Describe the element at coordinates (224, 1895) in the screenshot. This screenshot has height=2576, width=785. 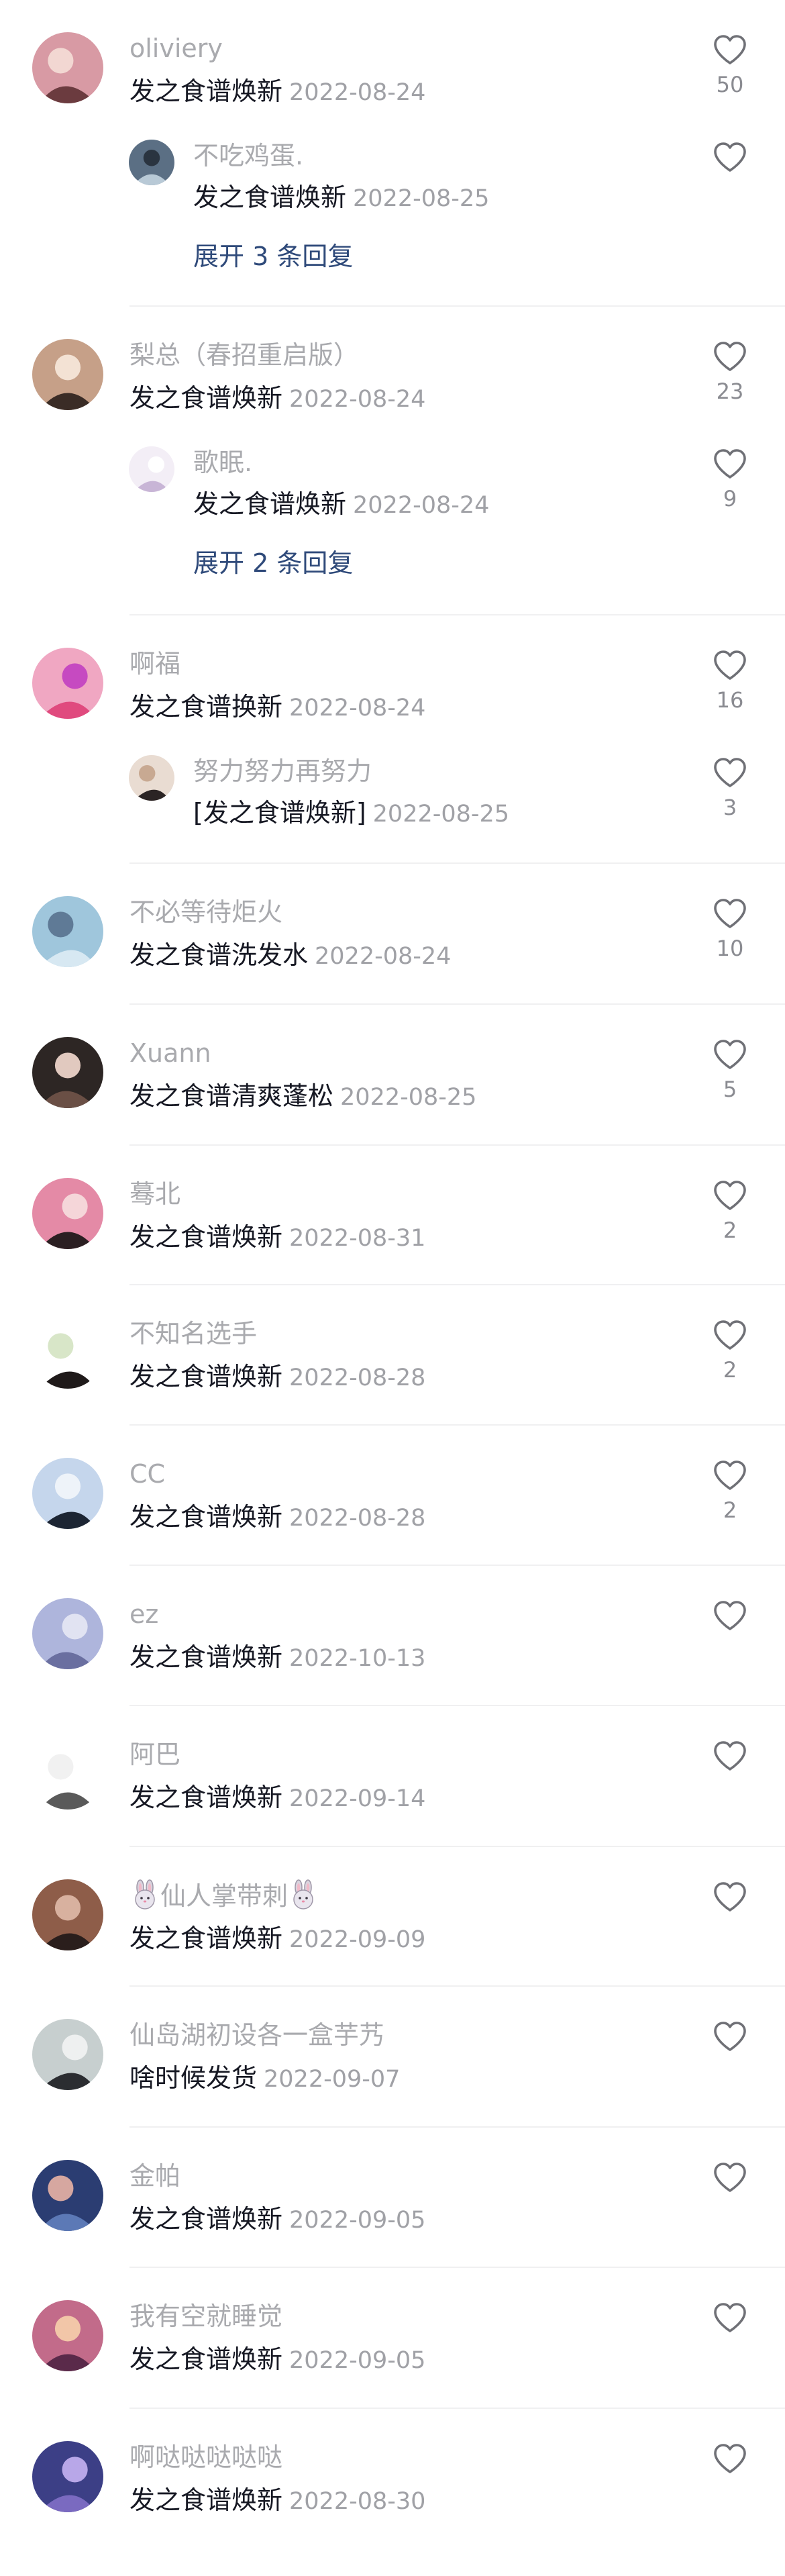
I see `username: 仙人掌带刺` at that location.